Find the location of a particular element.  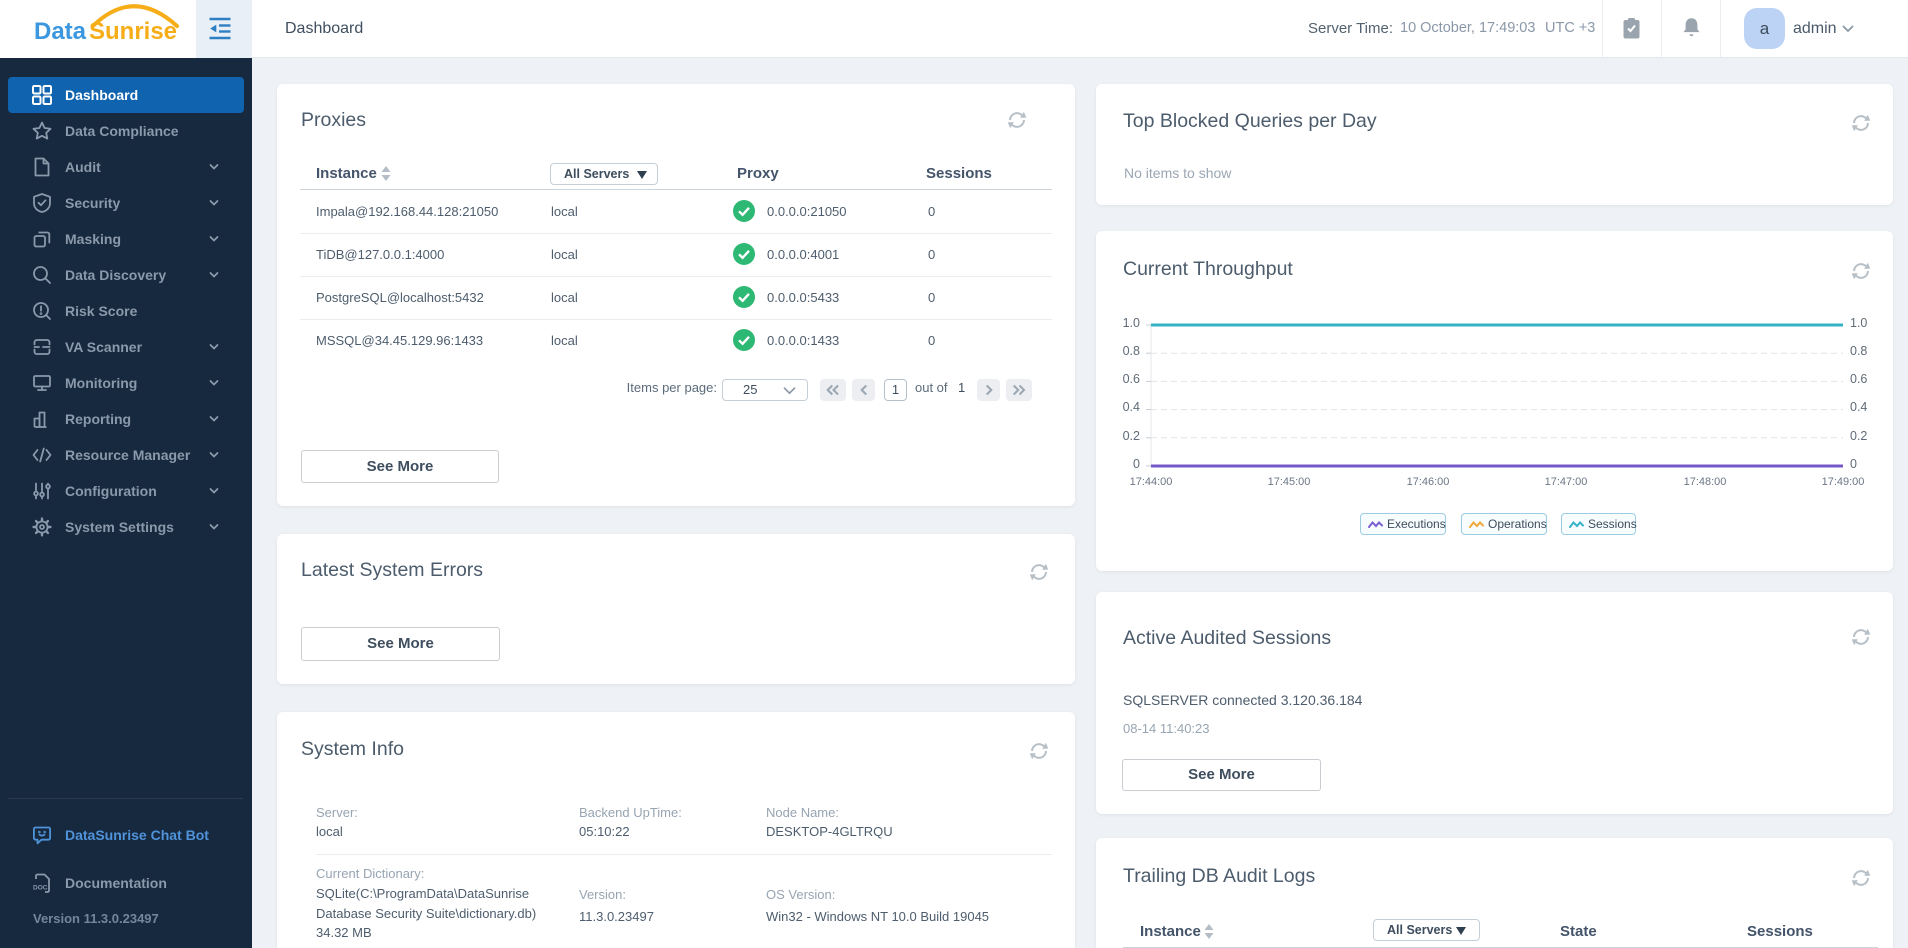

svg-text: DOC is located at coordinates (40, 888).